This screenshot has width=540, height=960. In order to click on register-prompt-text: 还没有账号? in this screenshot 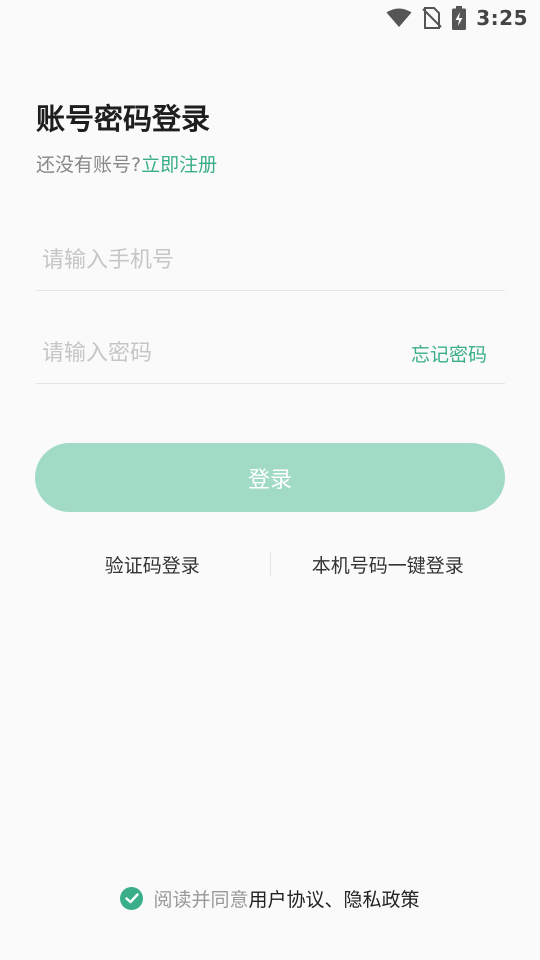, I will do `click(89, 165)`.